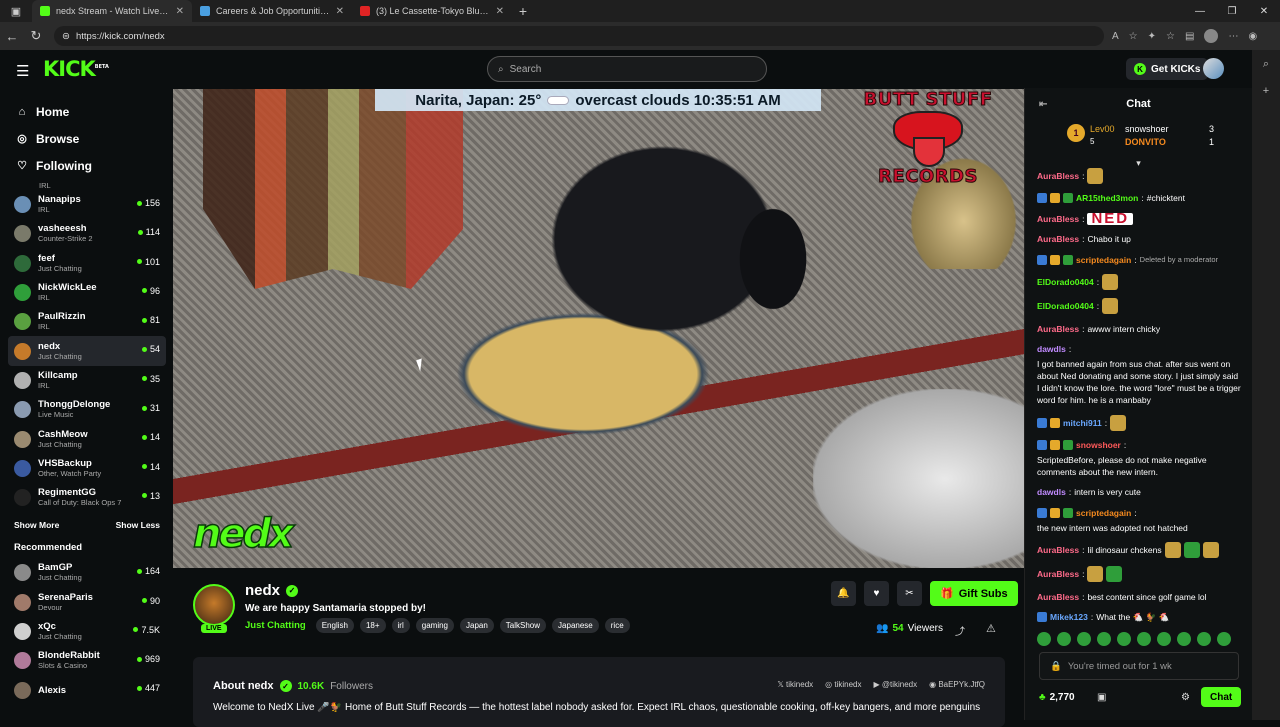  I want to click on reload-icon: ↻, so click(36, 36).